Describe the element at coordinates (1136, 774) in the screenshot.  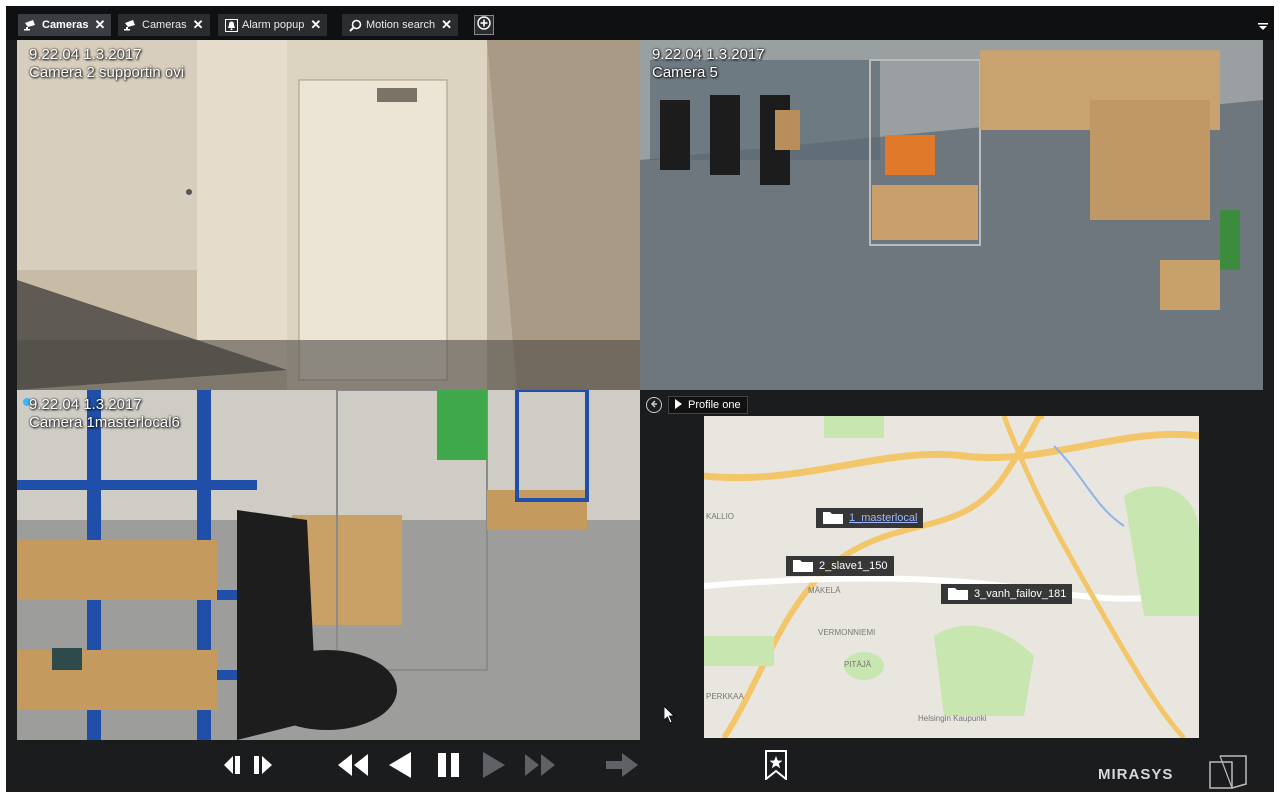
I see `brand-logo-text: MIRASYS` at that location.